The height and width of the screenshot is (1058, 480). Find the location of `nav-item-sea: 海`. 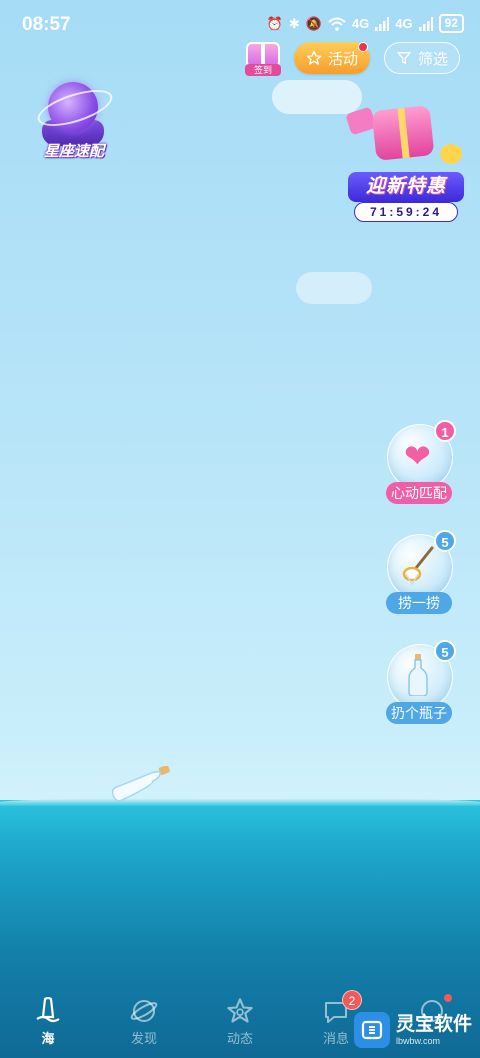

nav-item-sea: 海 is located at coordinates (48, 1024).